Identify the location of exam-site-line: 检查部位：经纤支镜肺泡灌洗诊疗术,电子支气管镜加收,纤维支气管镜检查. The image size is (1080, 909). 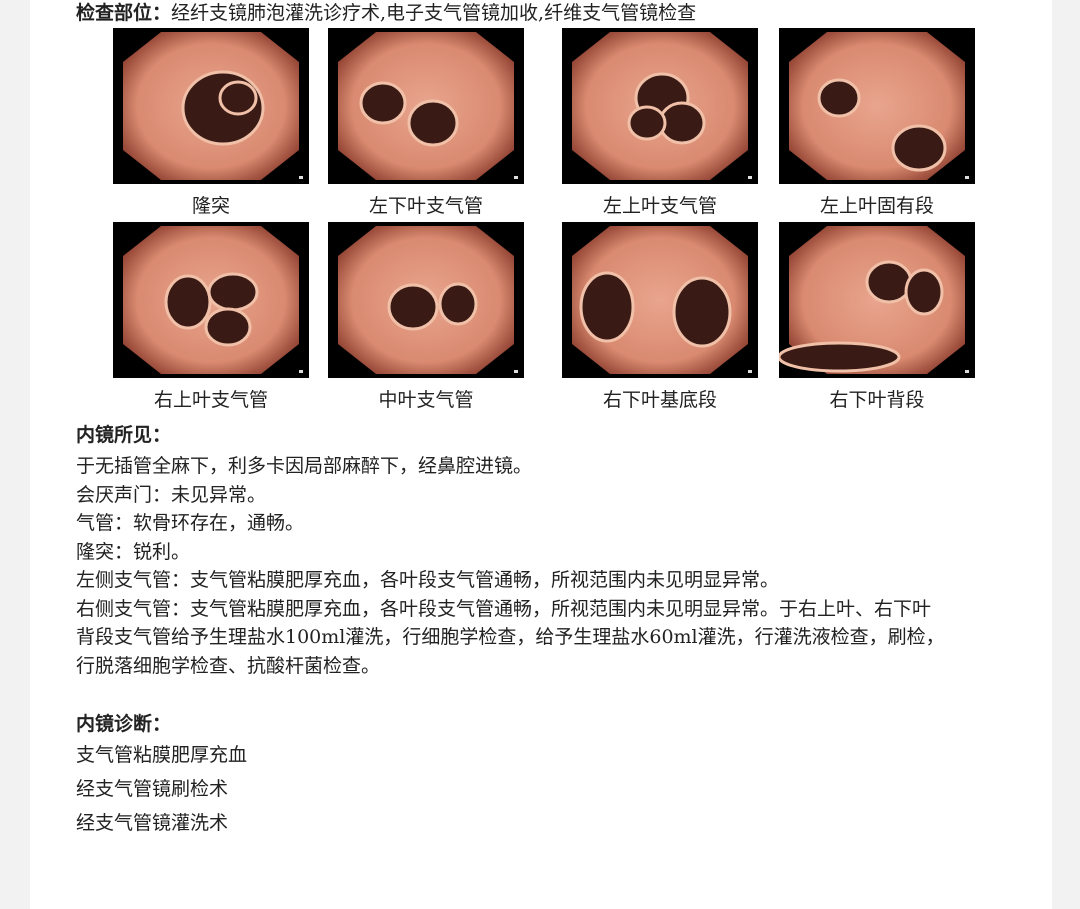
(386, 13).